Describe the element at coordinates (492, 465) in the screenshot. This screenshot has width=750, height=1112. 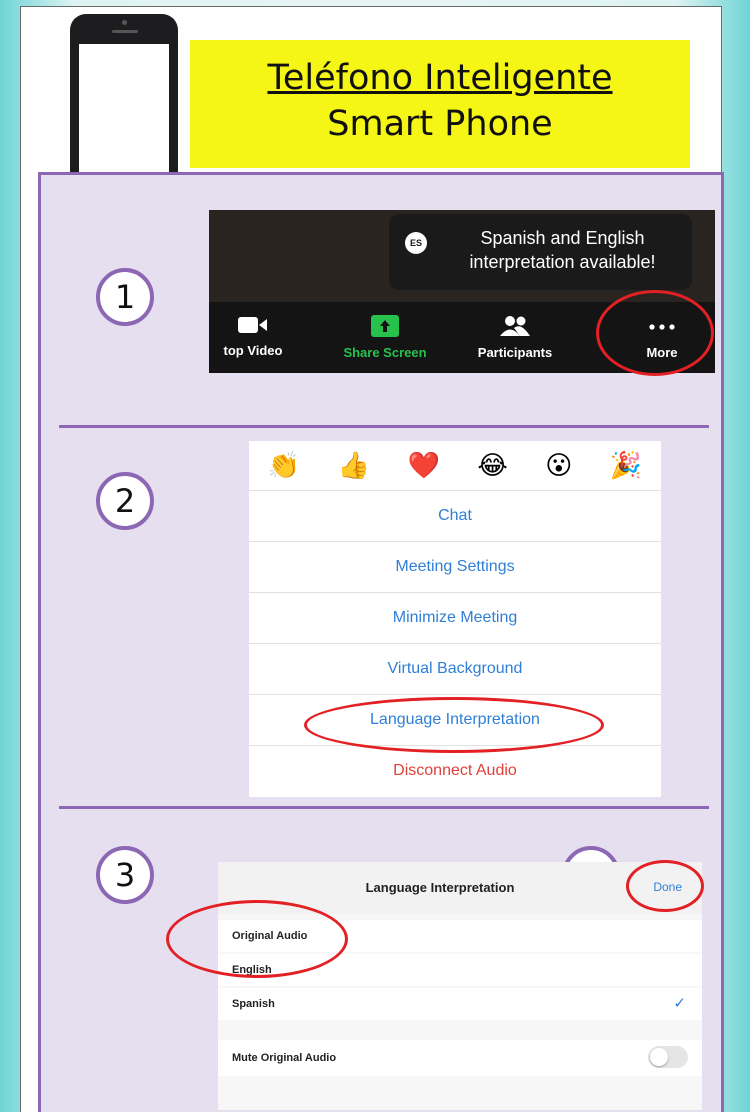
I see `laugh-reaction-icon: 😂` at that location.